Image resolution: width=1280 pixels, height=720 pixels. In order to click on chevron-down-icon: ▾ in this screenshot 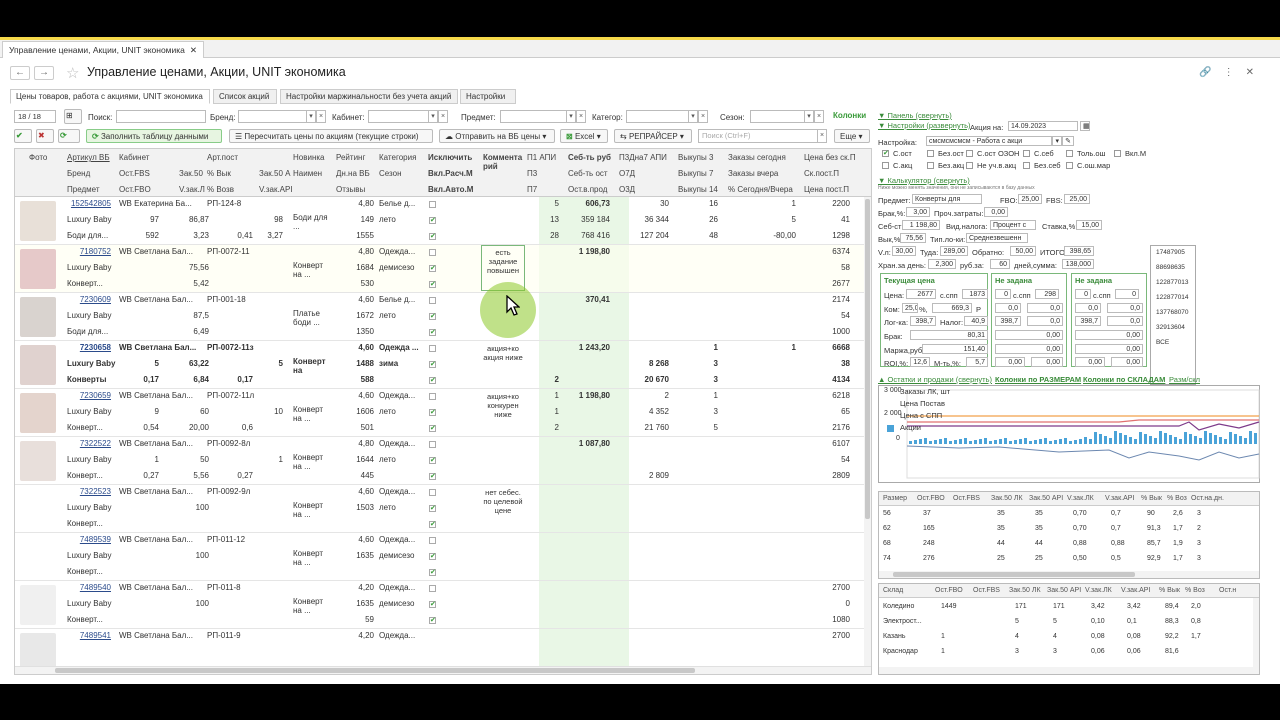, I will do `click(1057, 141)`.